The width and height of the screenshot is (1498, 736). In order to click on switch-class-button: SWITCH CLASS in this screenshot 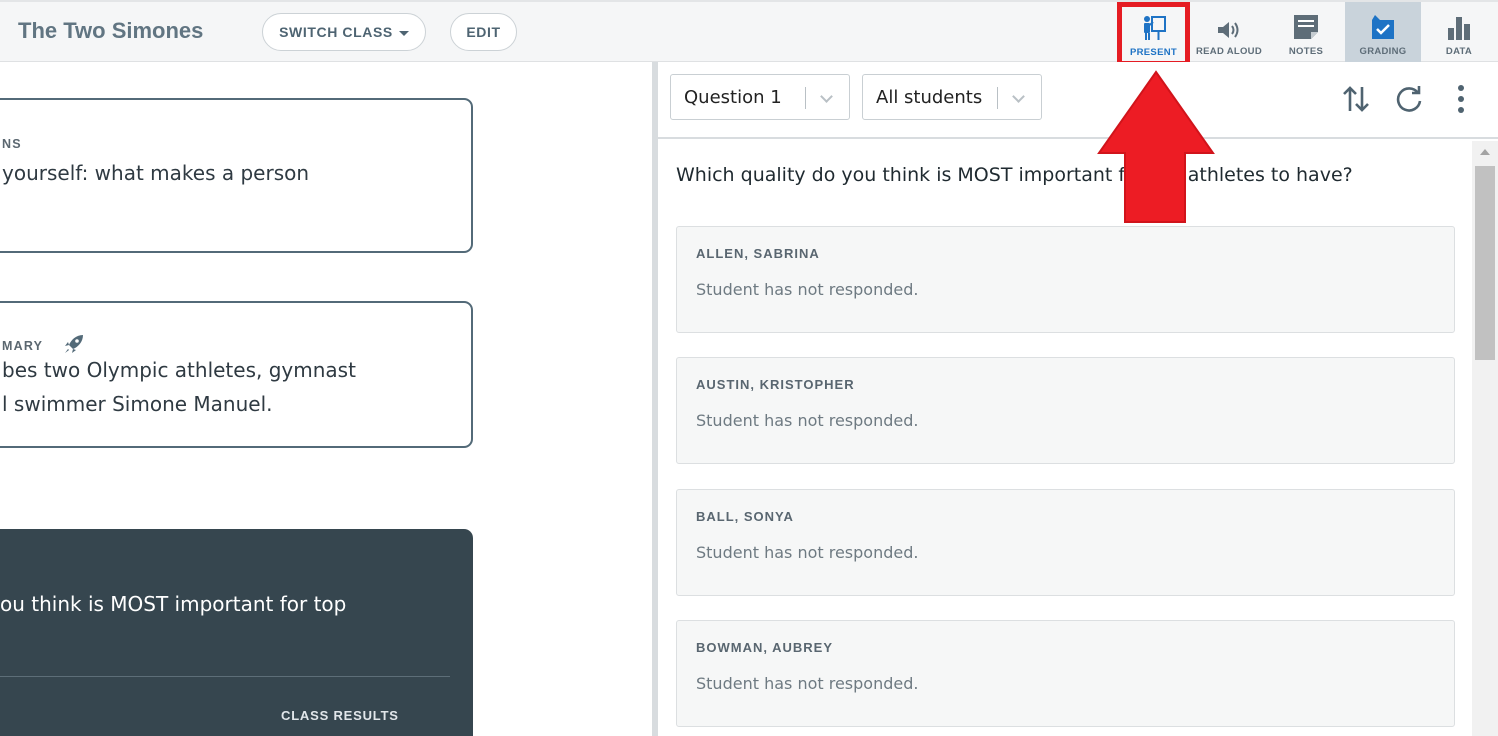, I will do `click(344, 32)`.